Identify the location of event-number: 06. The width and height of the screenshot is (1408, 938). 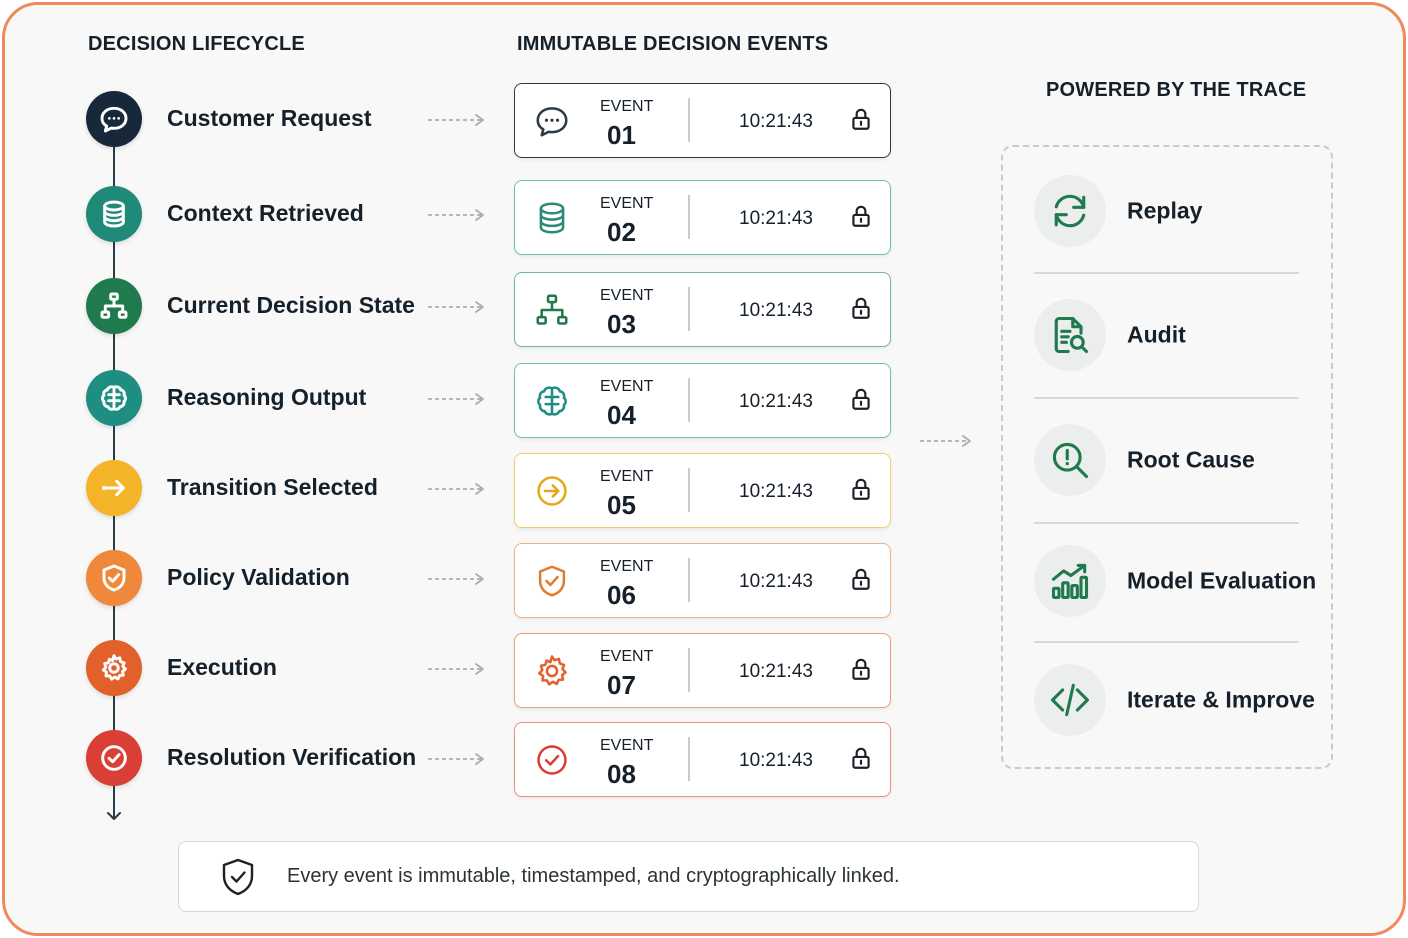
(621, 595).